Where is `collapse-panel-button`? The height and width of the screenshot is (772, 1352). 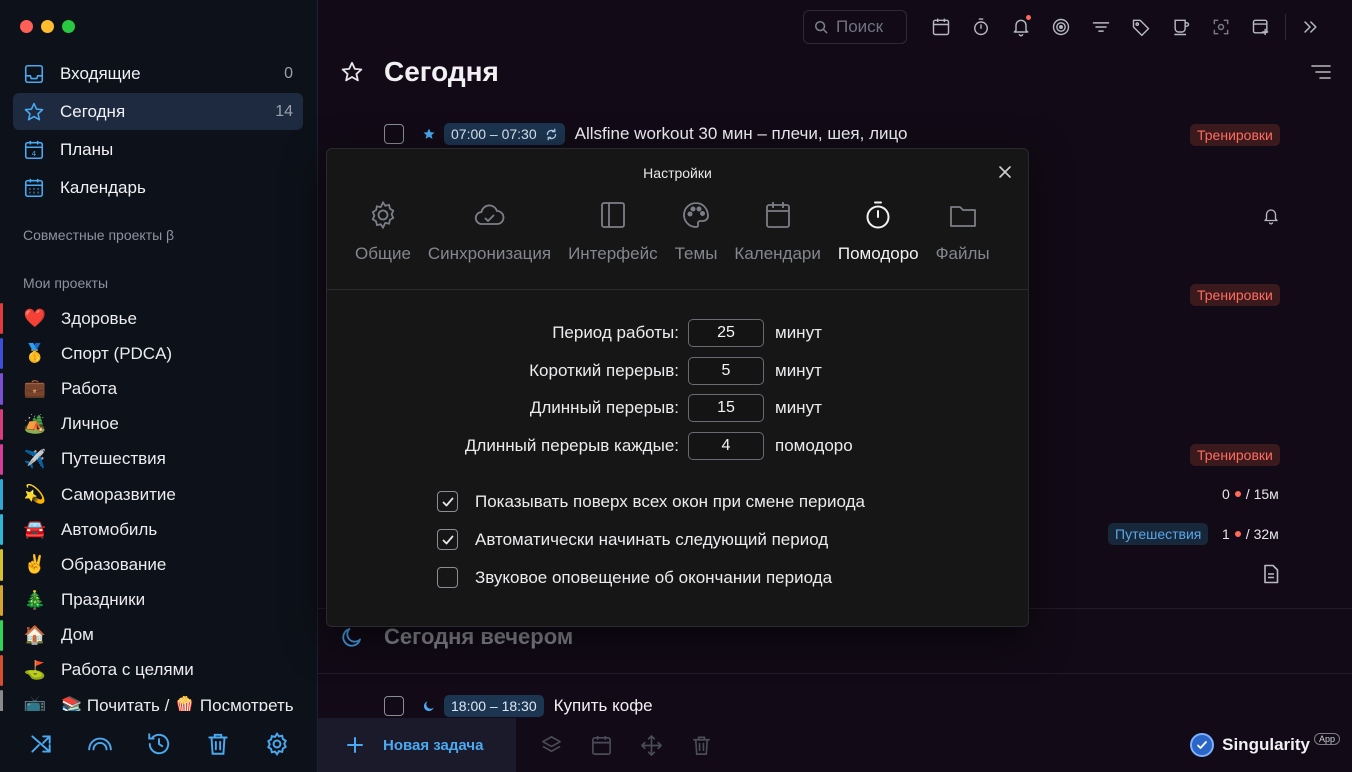
collapse-panel-button is located at coordinates (1310, 27).